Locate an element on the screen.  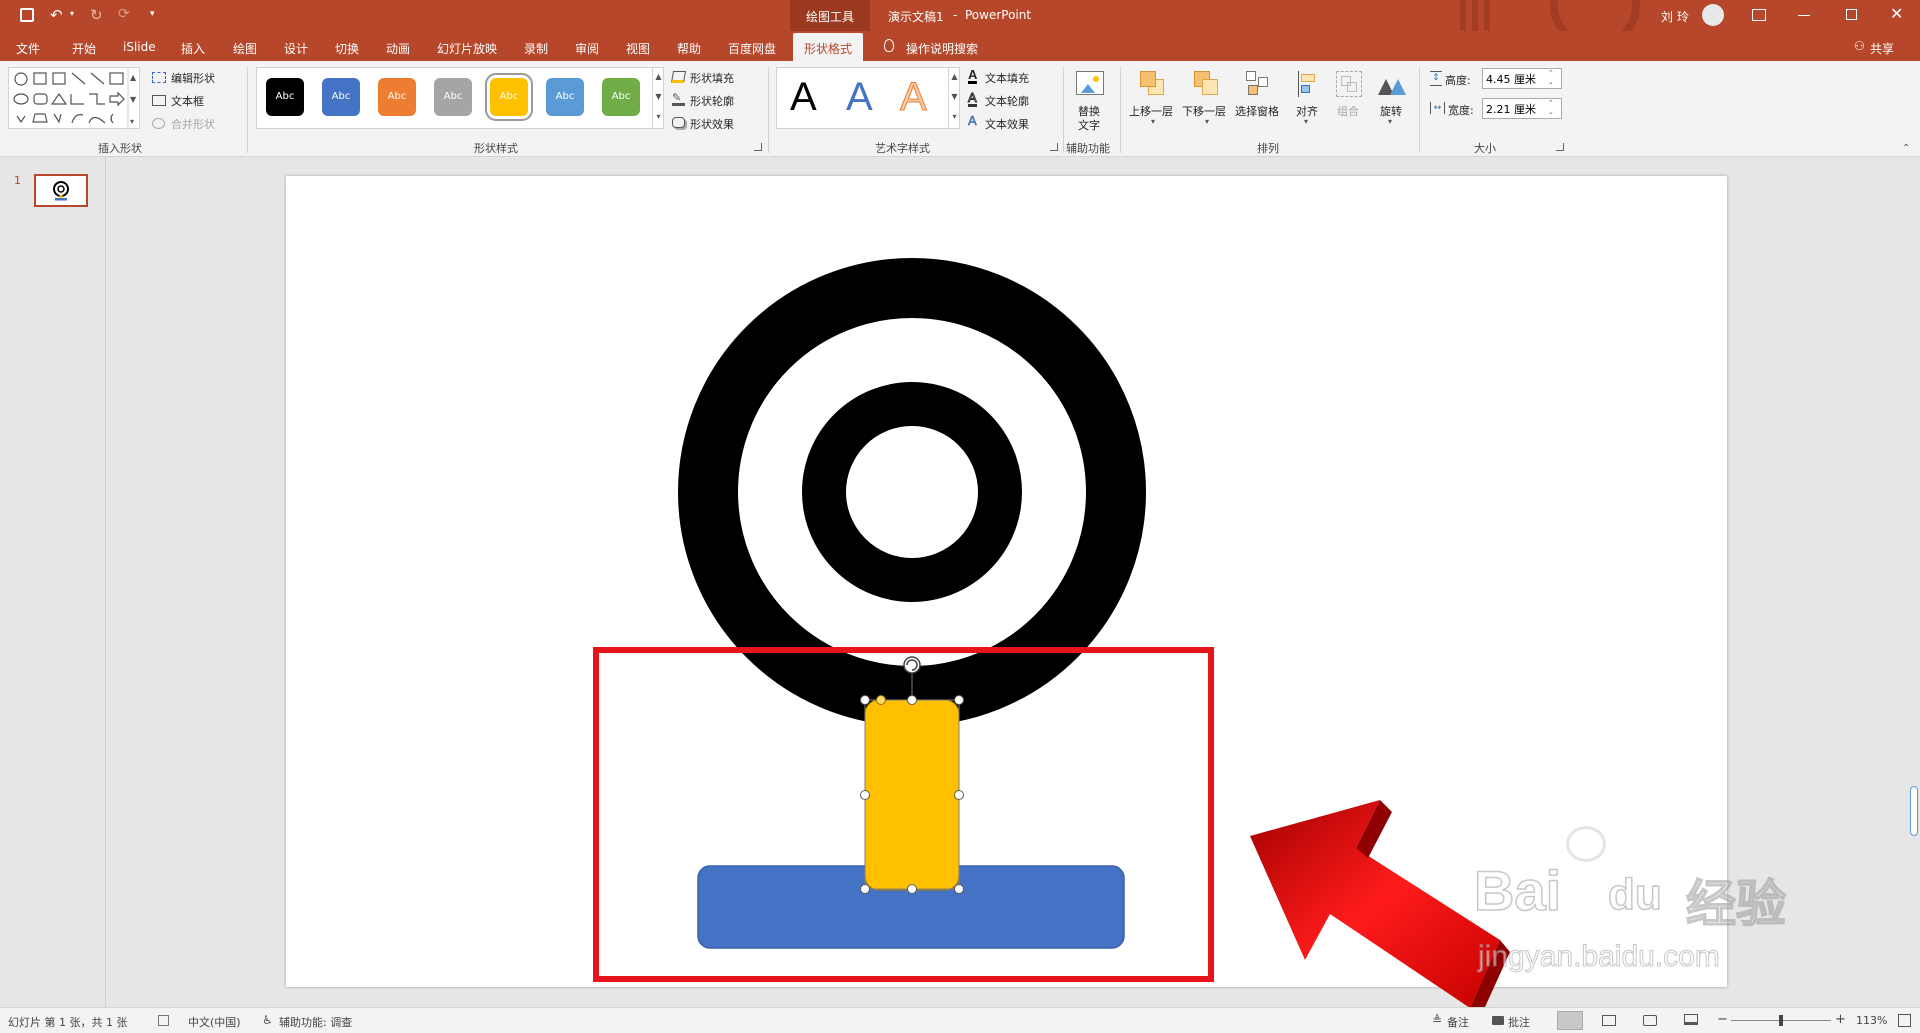
slideshow-icon is located at coordinates (1691, 1019).